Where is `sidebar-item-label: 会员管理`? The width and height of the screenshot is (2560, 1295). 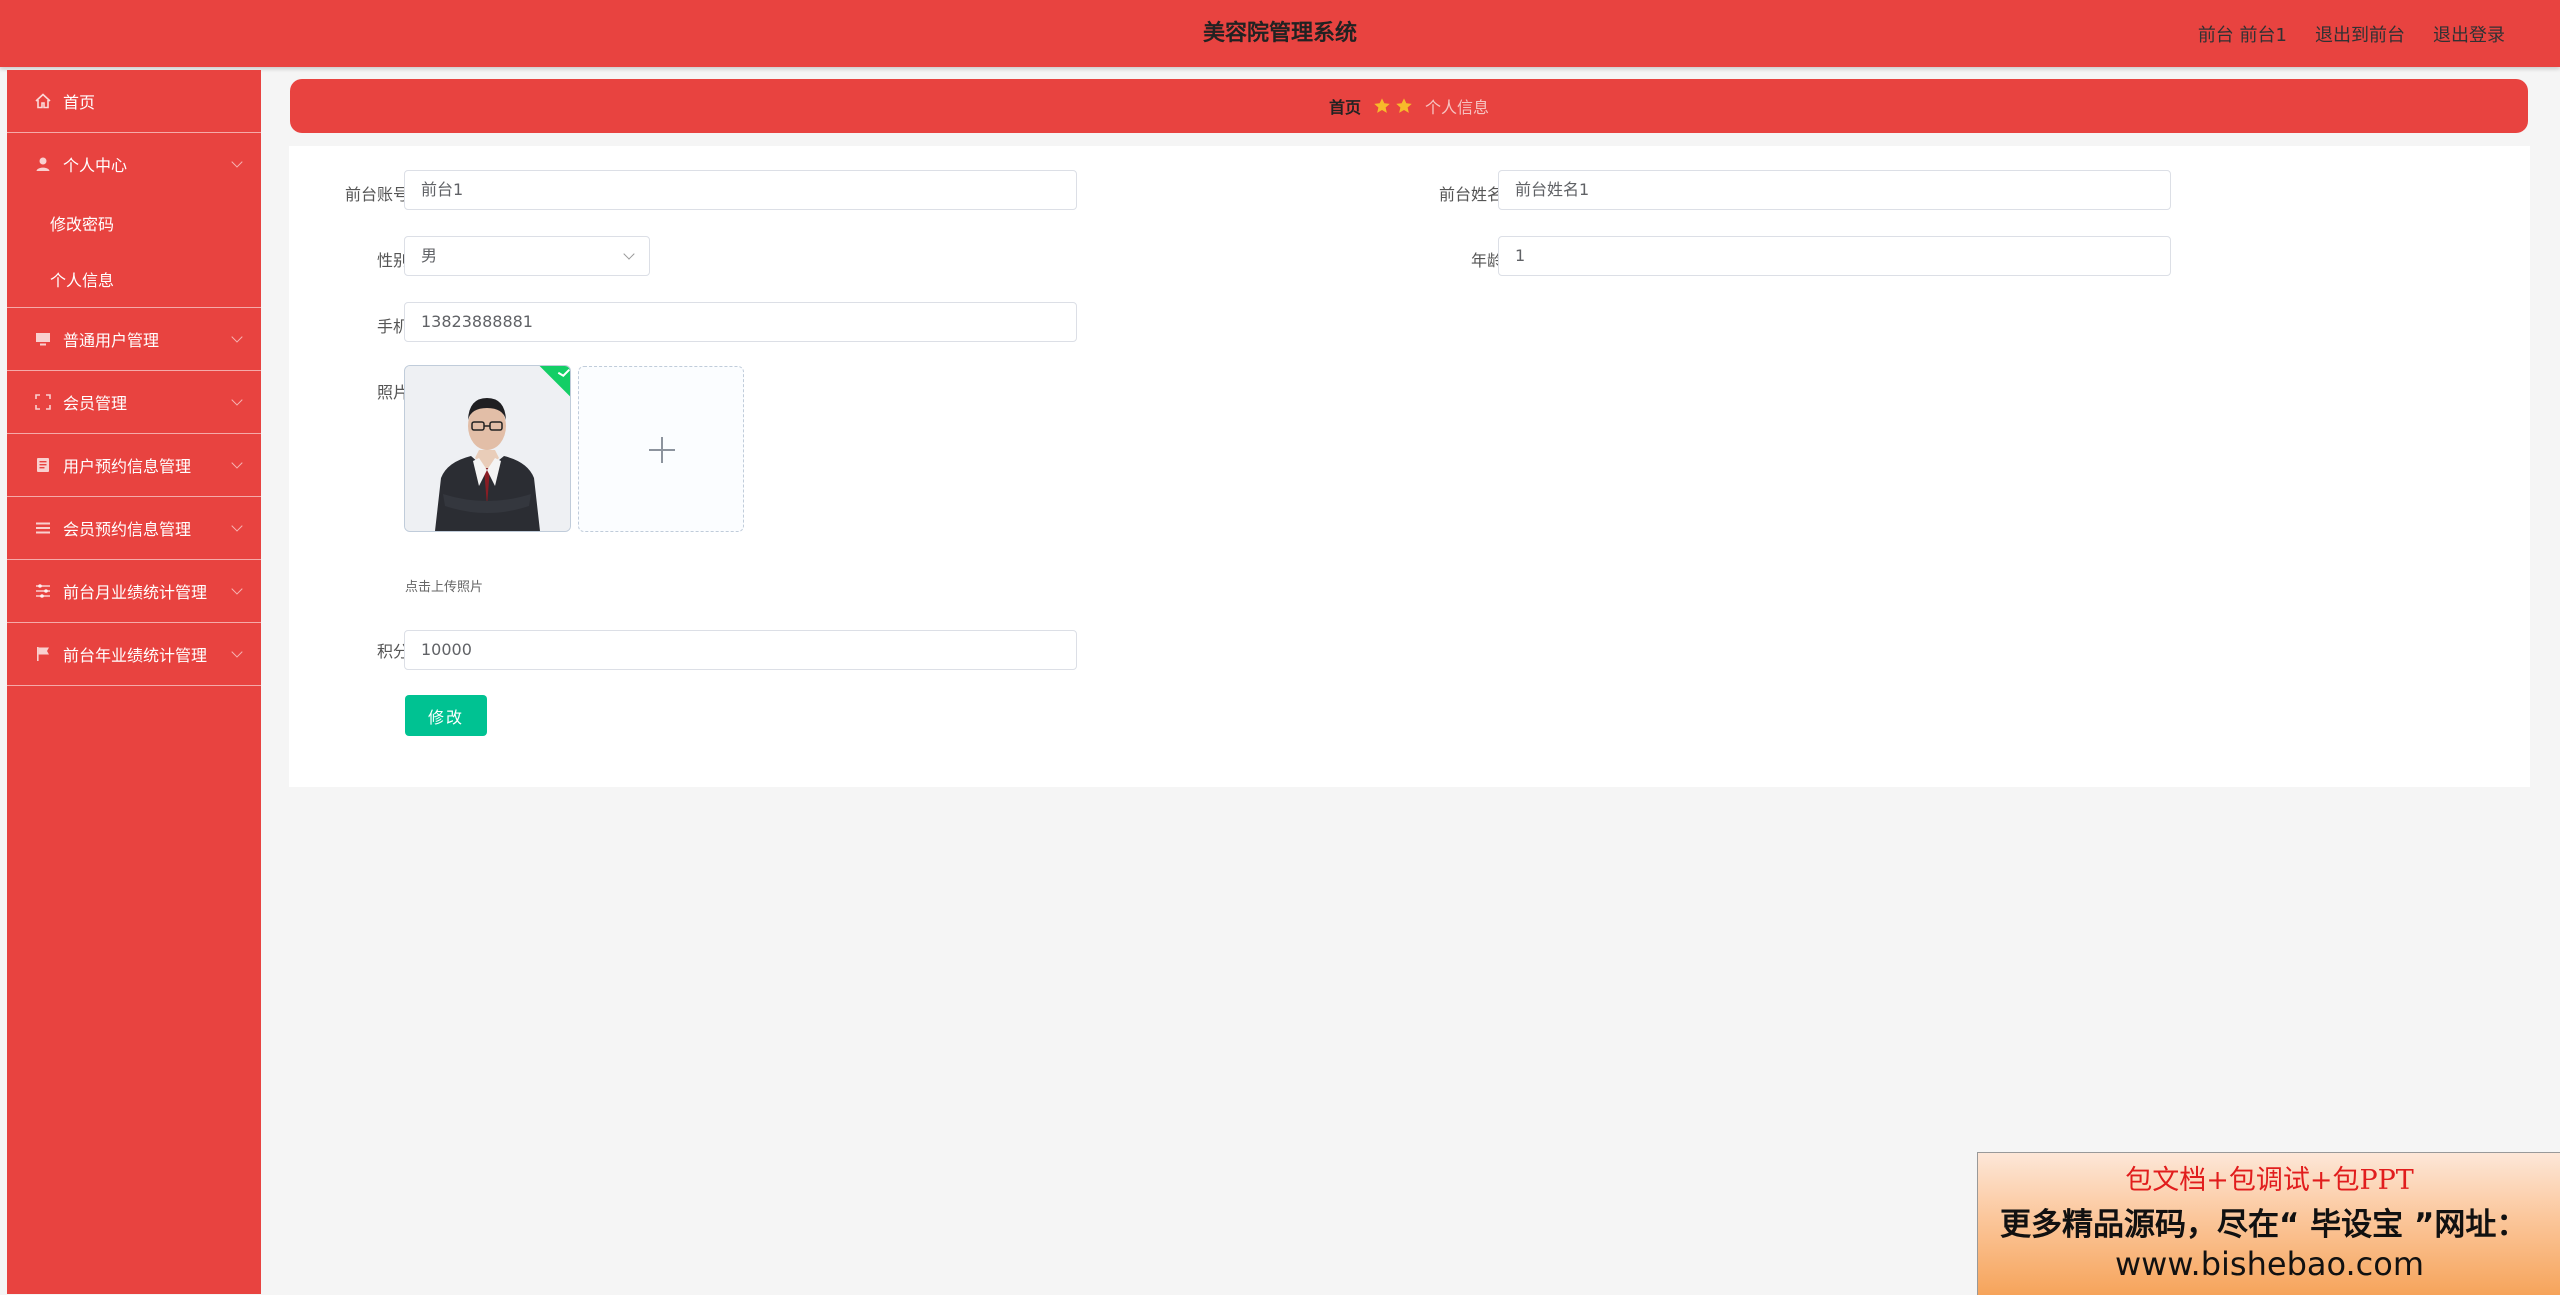
sidebar-item-label: 会员管理 is located at coordinates (95, 403).